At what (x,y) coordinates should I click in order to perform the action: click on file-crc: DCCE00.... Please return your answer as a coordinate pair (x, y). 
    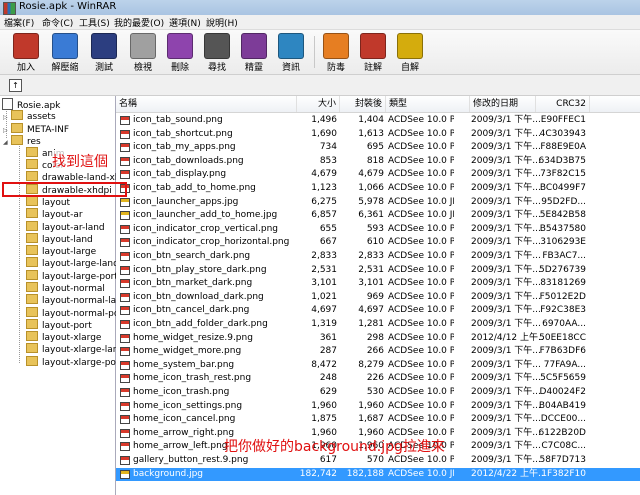
    Looking at the image, I should click on (563, 419).